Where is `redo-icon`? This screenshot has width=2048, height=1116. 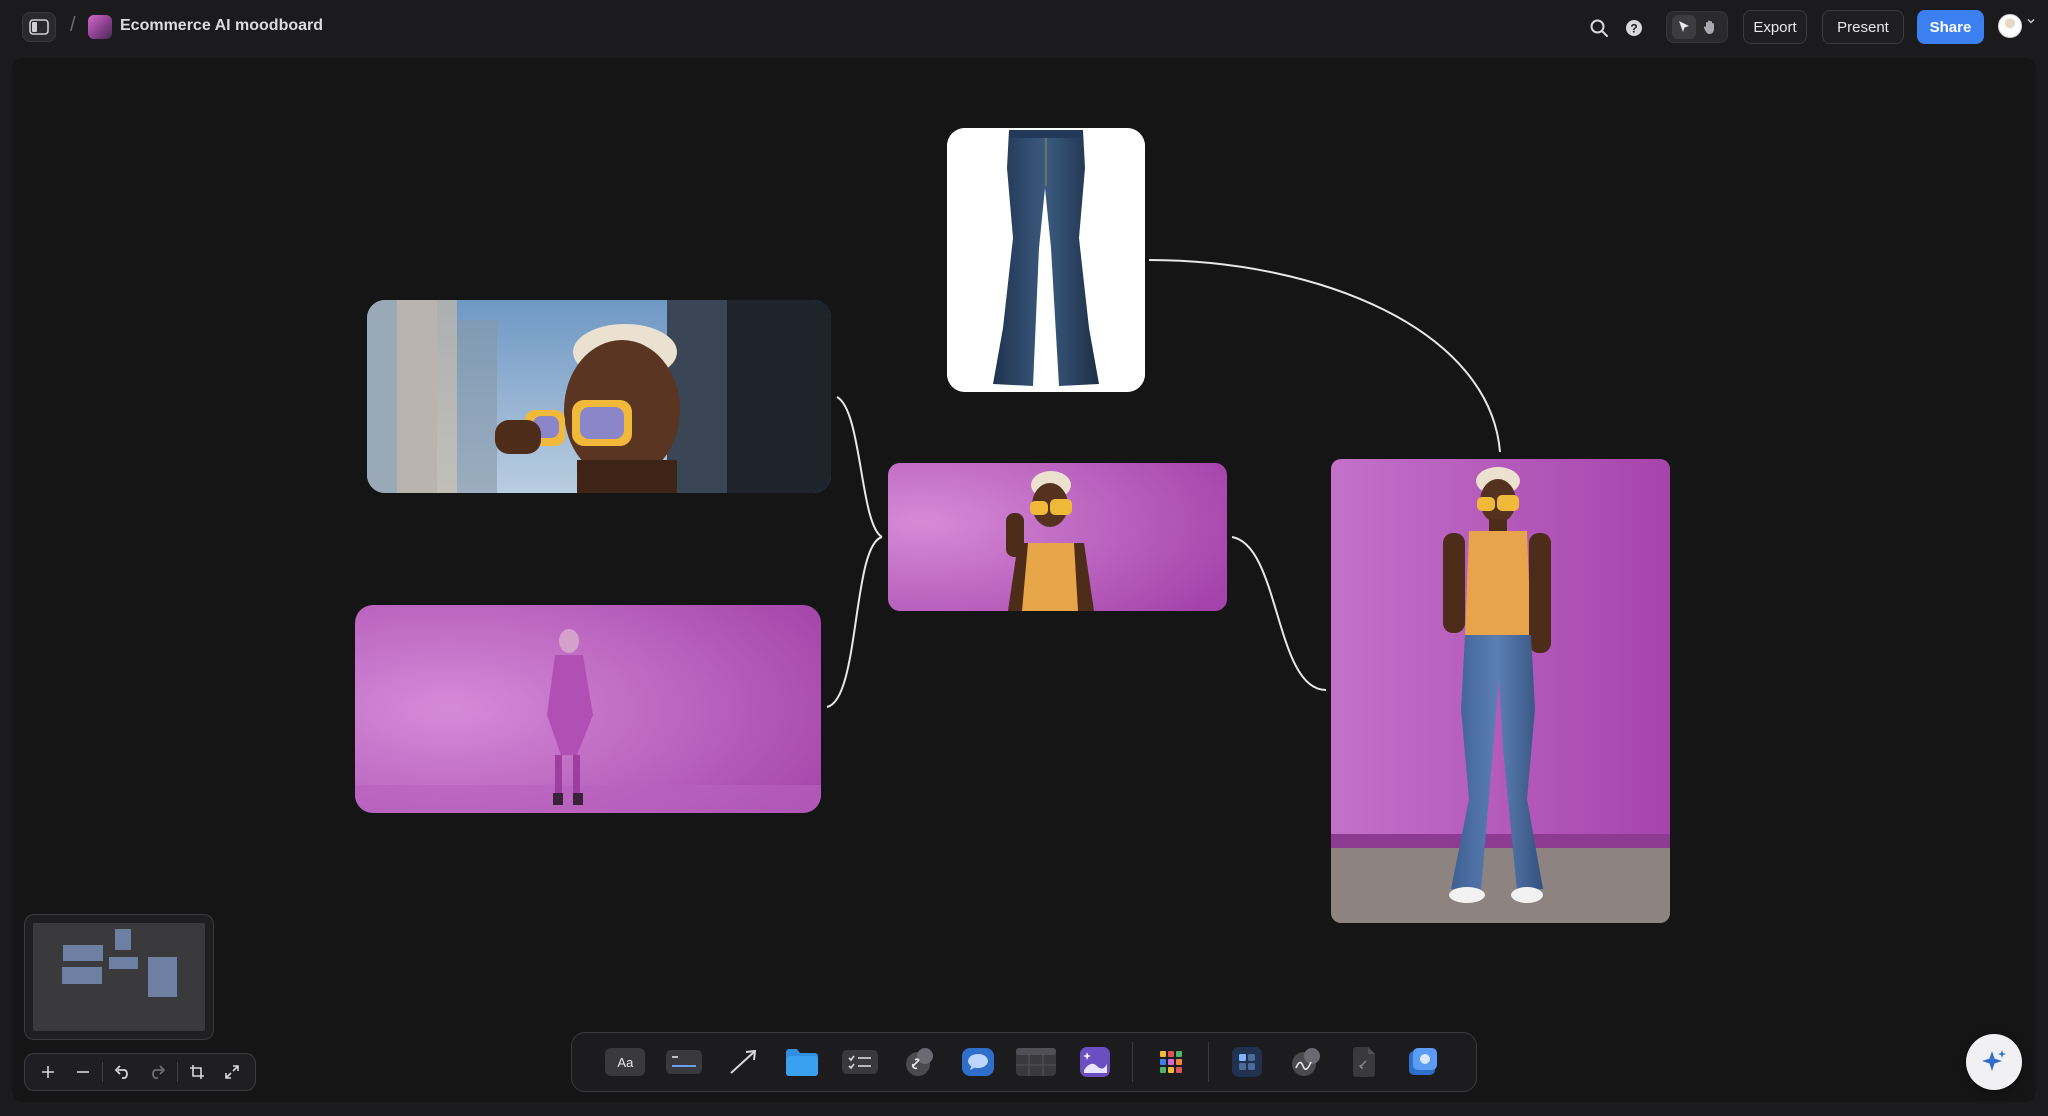 redo-icon is located at coordinates (159, 1072).